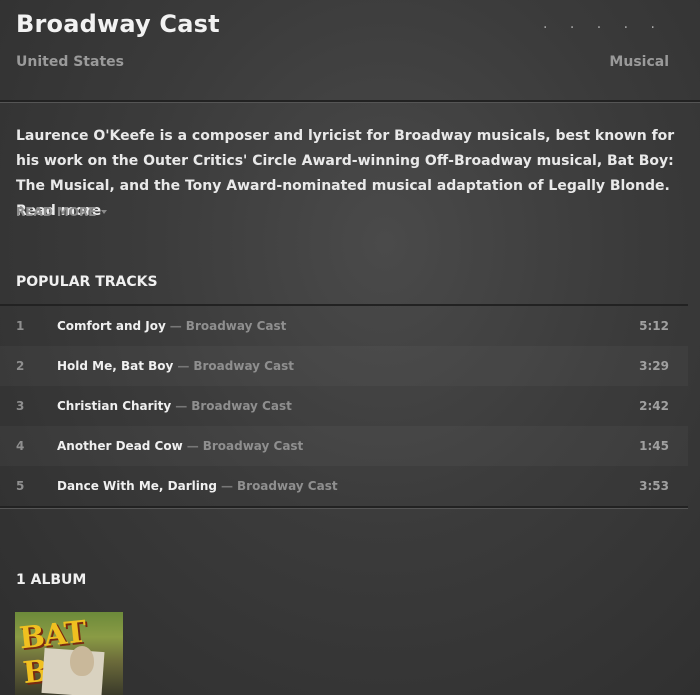 Image resolution: width=700 pixels, height=695 pixels. I want to click on album-cover: BAT BOY, so click(69, 653).